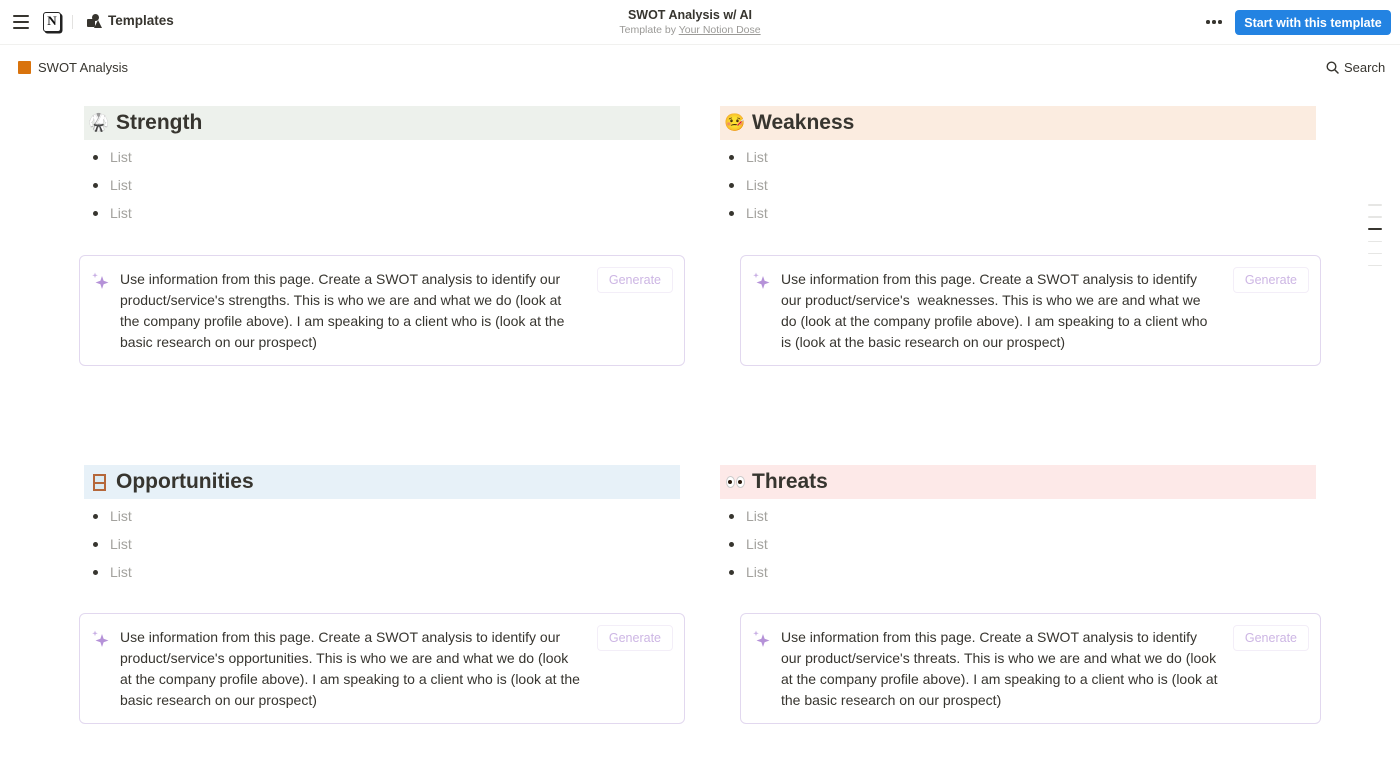 Image resolution: width=1400 pixels, height=777 pixels. I want to click on window-icon, so click(99, 482).